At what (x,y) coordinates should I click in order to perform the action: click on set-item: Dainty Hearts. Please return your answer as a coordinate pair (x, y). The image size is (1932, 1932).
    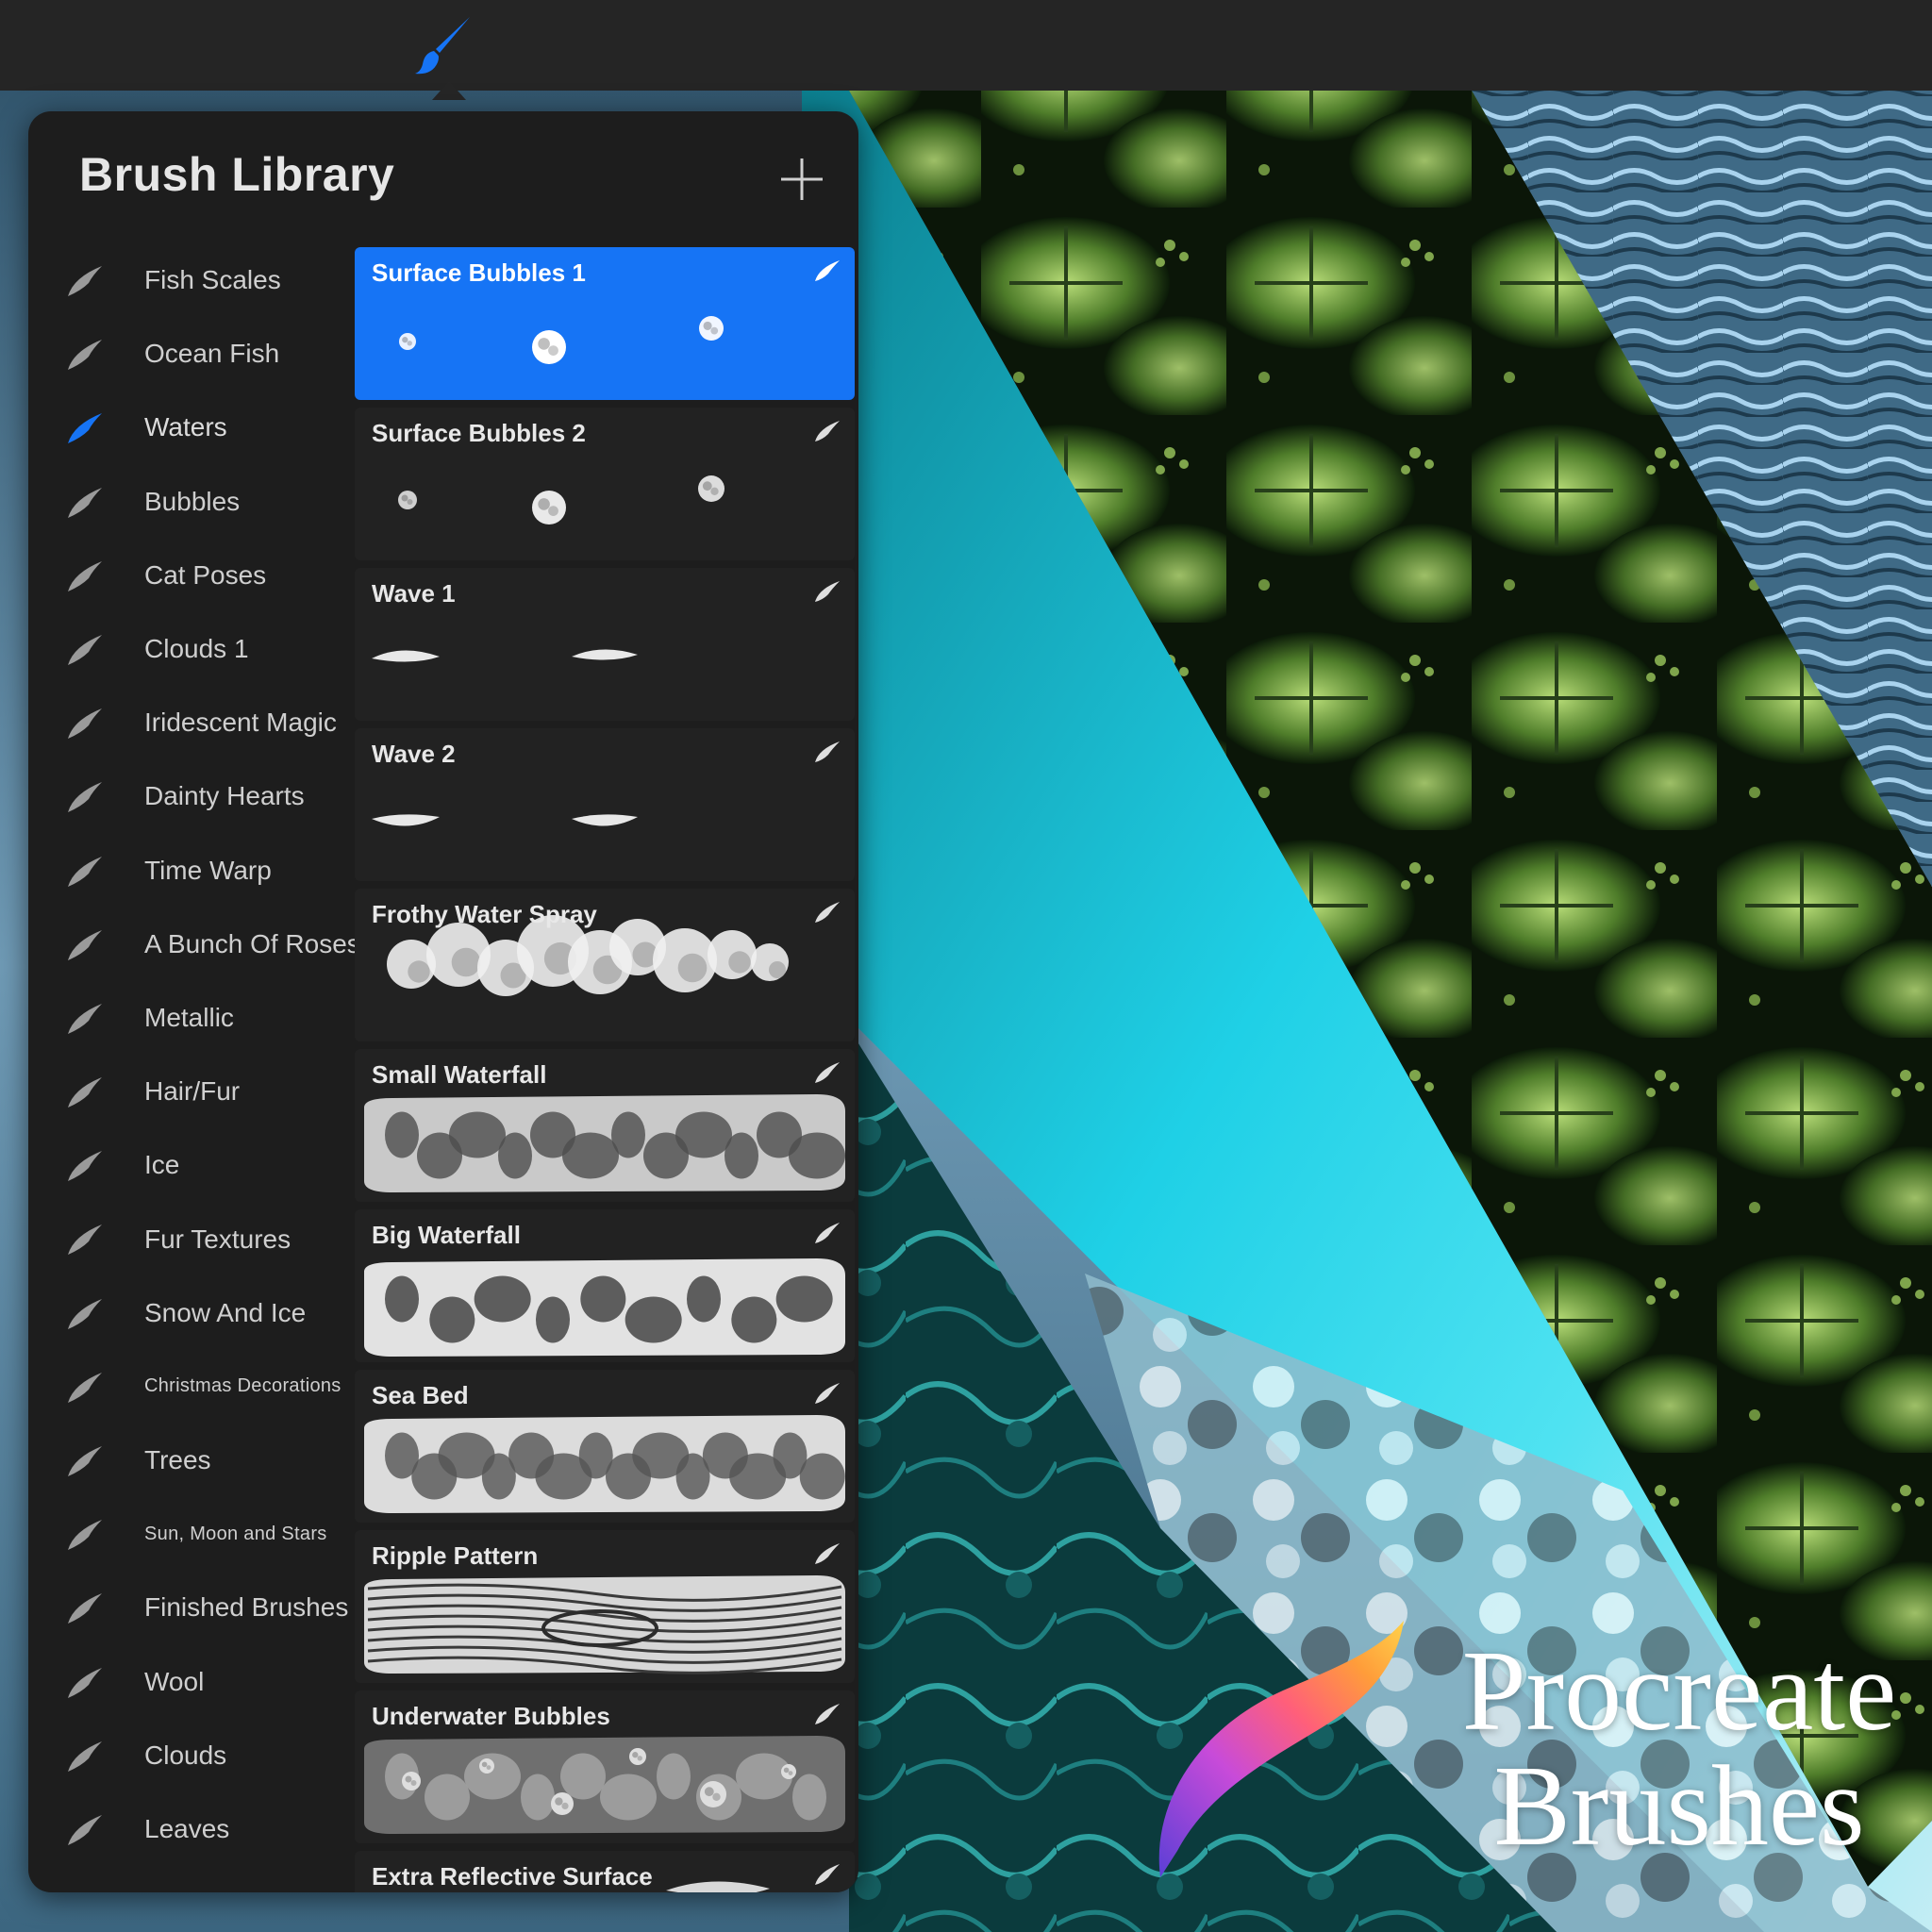
    Looking at the image, I should click on (191, 796).